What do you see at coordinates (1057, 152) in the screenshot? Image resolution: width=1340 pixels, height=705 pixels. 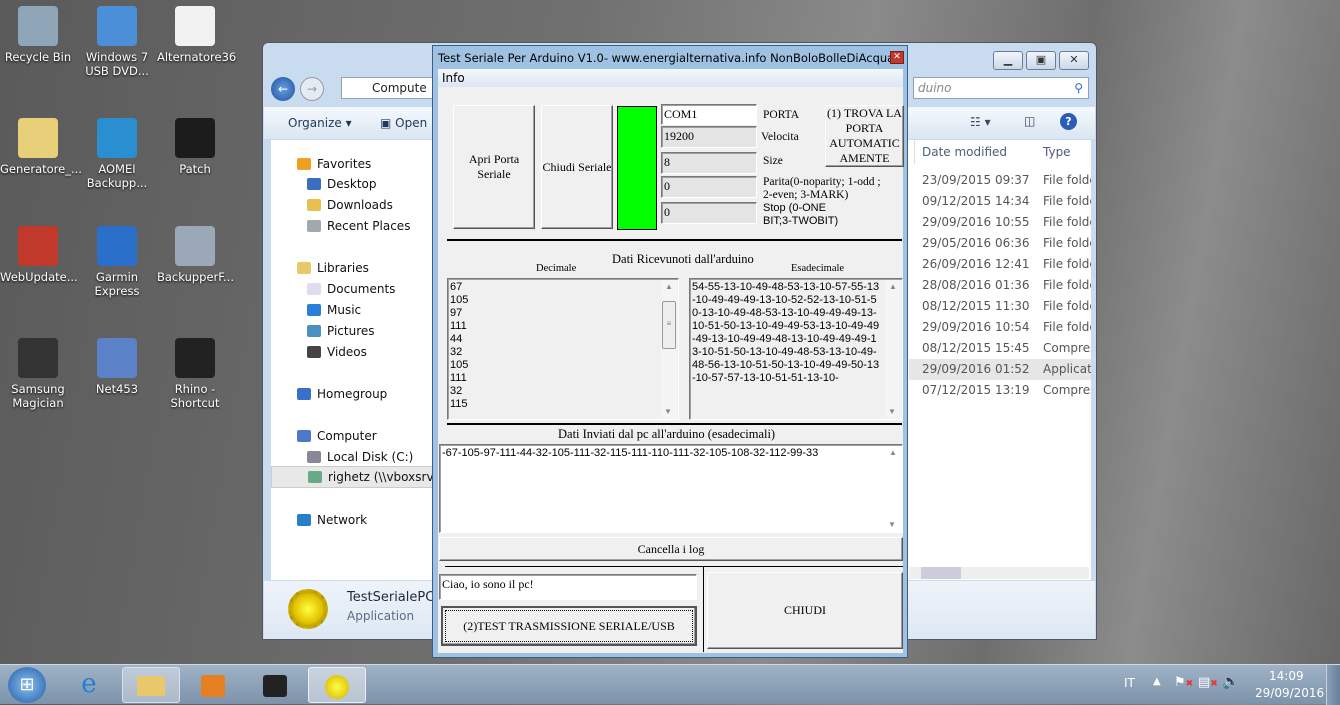 I see `column-type: Type` at bounding box center [1057, 152].